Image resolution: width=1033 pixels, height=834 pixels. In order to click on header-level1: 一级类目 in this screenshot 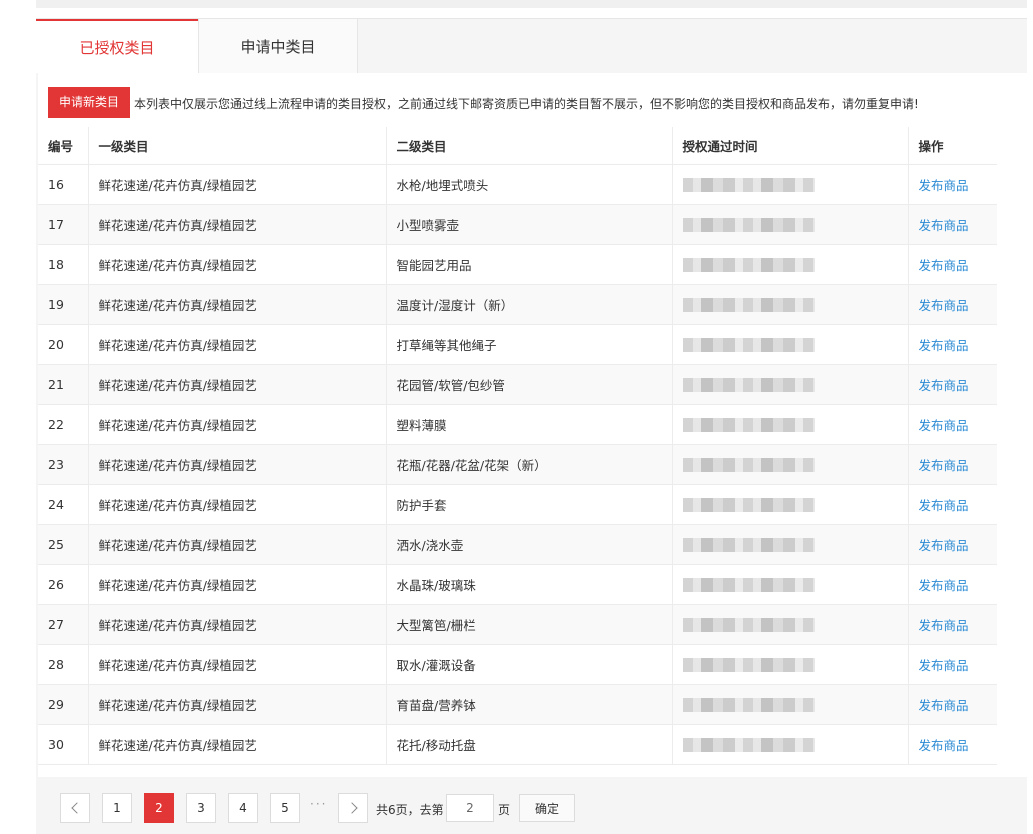, I will do `click(237, 146)`.